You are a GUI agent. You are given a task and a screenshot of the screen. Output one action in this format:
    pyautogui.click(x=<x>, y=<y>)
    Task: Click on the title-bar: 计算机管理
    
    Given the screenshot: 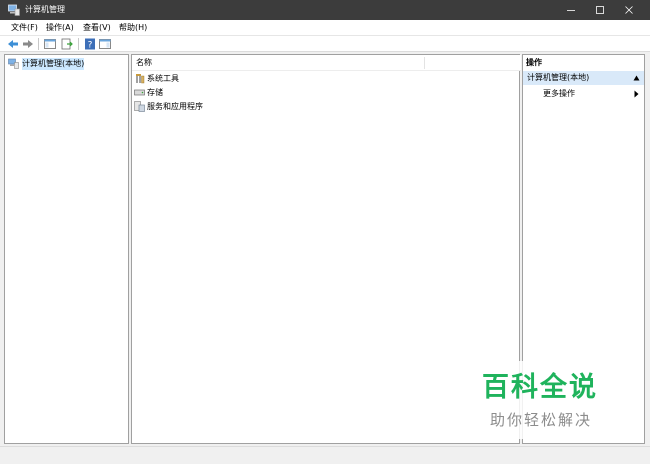 What is the action you would take?
    pyautogui.click(x=325, y=10)
    